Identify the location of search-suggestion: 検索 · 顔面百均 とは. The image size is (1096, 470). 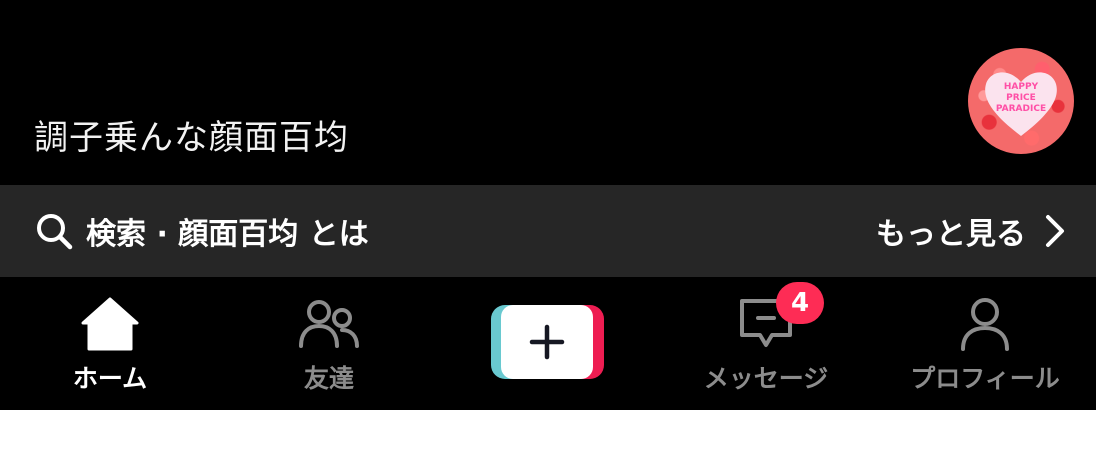
(201, 231).